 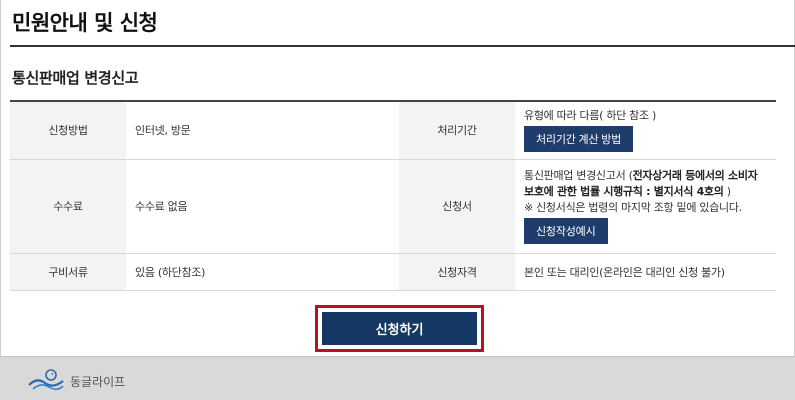 What do you see at coordinates (590, 116) in the screenshot?
I see `period-value: 유형에 따라 다름( 하단 참조 )` at bounding box center [590, 116].